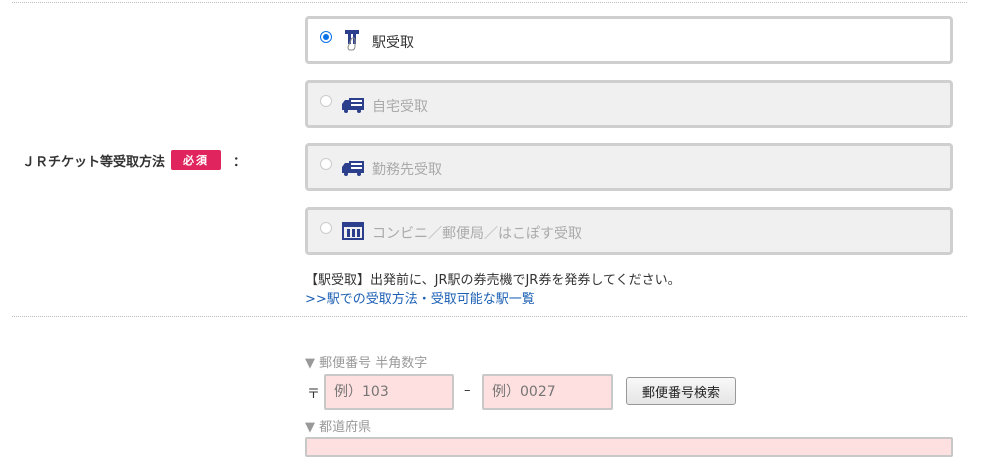  Describe the element at coordinates (393, 43) in the screenshot. I see `option-label: 駅受取` at that location.